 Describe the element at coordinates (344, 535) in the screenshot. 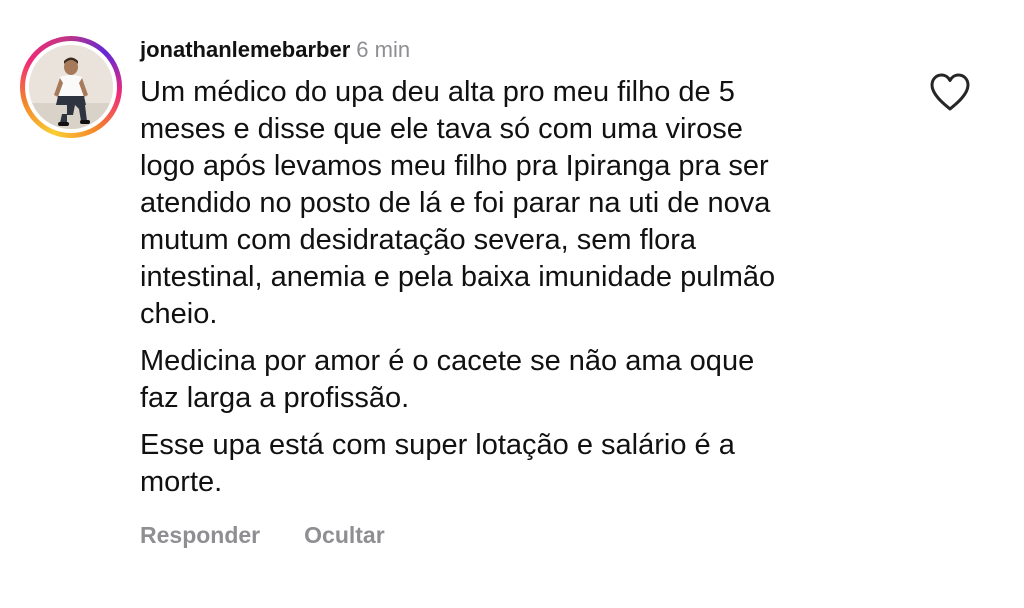

I see `hide-button: Ocultar` at that location.